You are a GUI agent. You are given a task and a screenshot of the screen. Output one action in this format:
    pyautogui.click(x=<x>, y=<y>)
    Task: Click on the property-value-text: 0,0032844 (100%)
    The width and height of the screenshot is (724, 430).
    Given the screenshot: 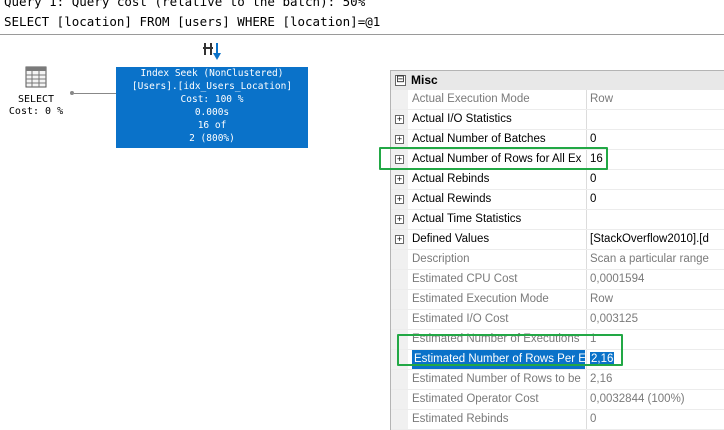 What is the action you would take?
    pyautogui.click(x=637, y=399)
    